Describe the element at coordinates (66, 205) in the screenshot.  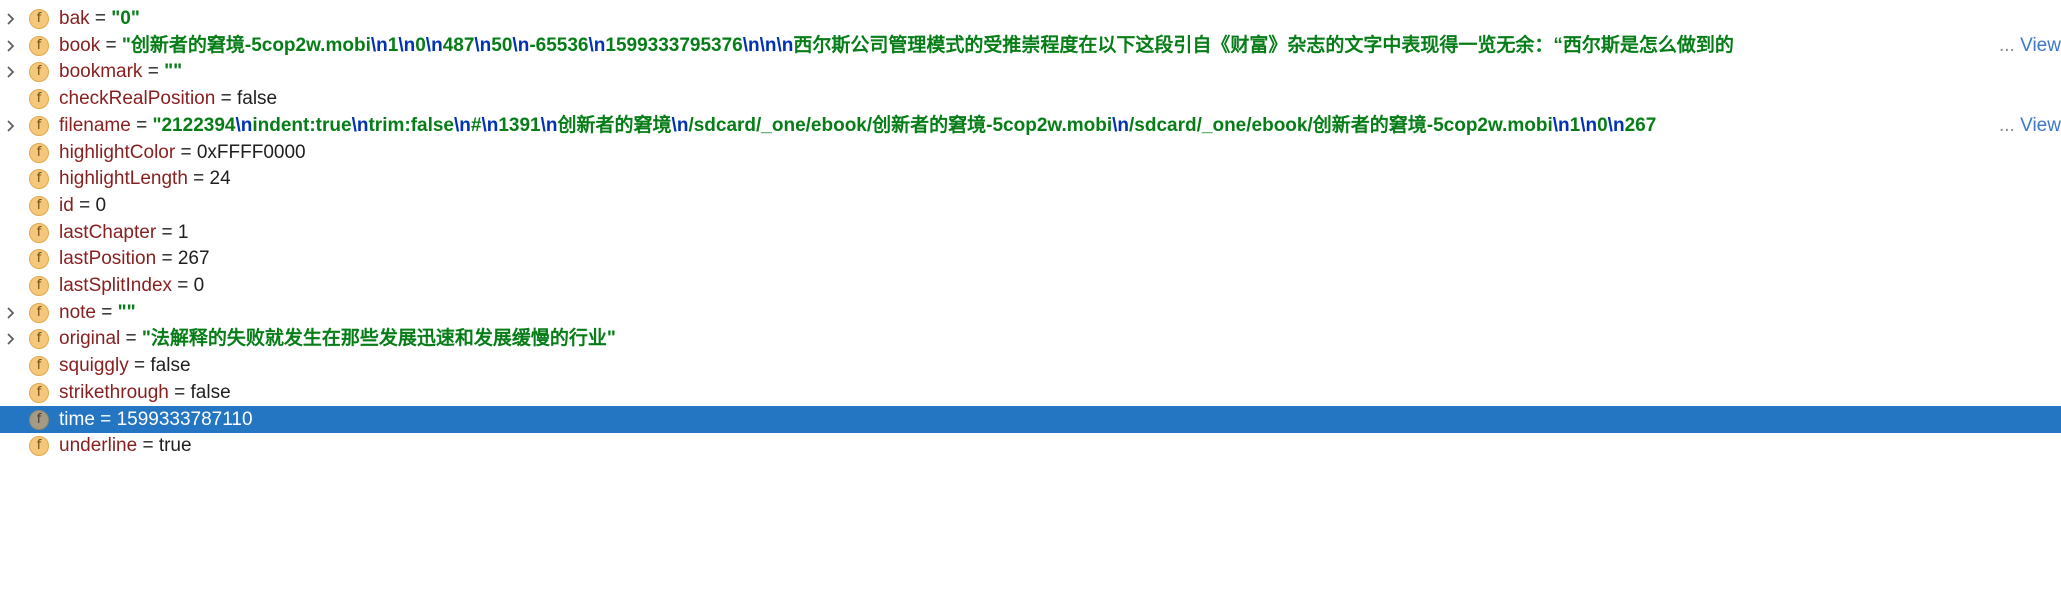
I see `field-name: id` at that location.